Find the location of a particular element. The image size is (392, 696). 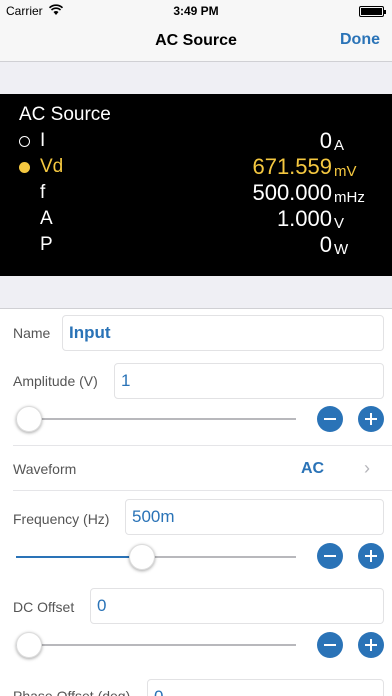

amplitude-label: Amplitude (V) is located at coordinates (55, 381).